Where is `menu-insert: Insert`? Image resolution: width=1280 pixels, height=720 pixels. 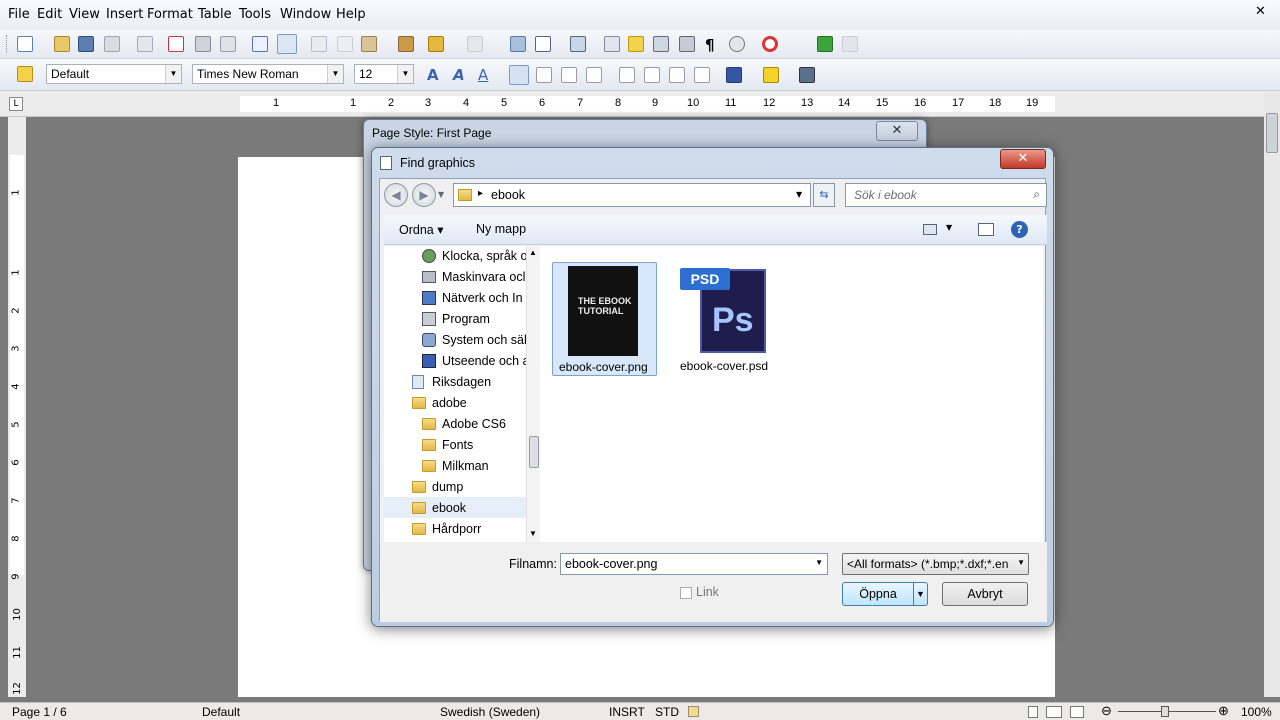 menu-insert: Insert is located at coordinates (124, 14).